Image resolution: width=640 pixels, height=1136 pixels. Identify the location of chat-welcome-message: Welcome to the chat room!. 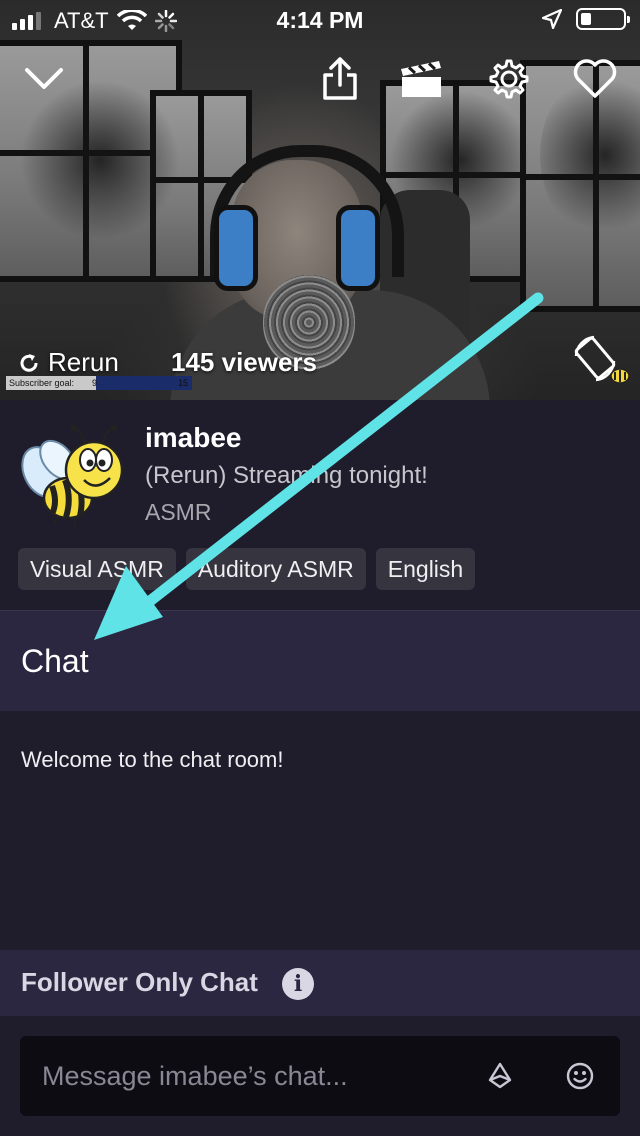
(152, 759).